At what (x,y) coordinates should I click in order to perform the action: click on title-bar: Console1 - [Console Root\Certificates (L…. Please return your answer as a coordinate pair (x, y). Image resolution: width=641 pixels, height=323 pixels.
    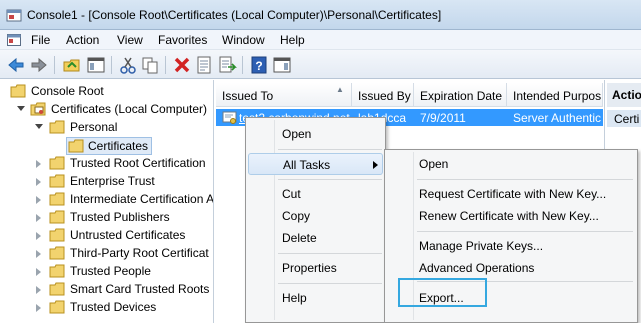
    Looking at the image, I should click on (320, 15).